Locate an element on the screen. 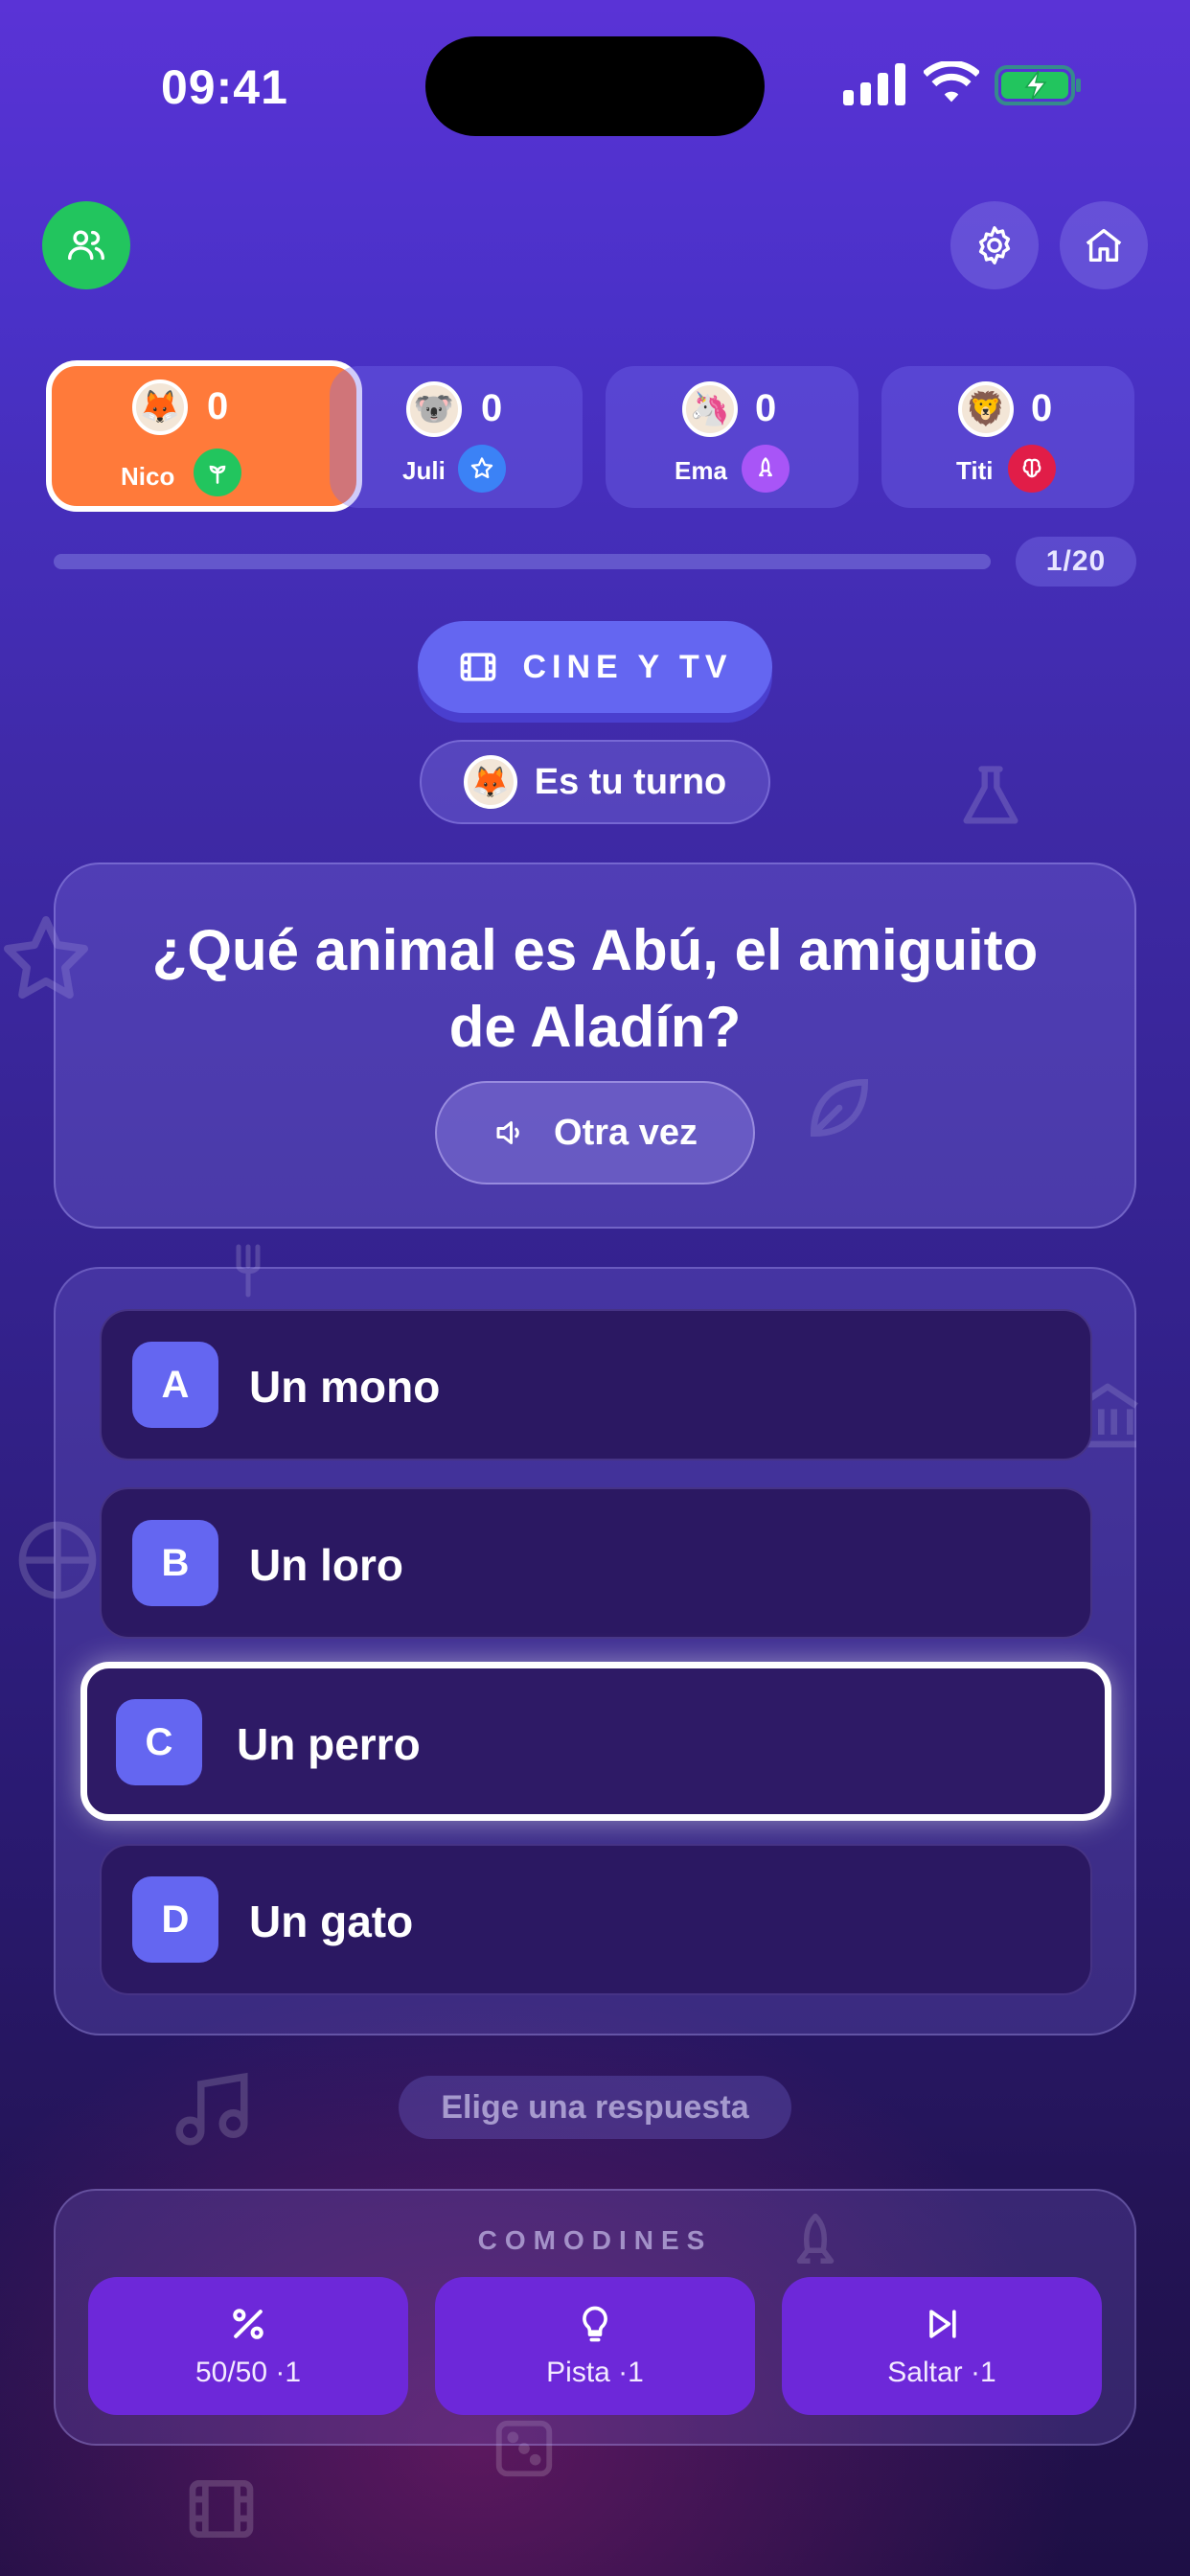 Image resolution: width=1190 pixels, height=2576 pixels. settings-button is located at coordinates (995, 245).